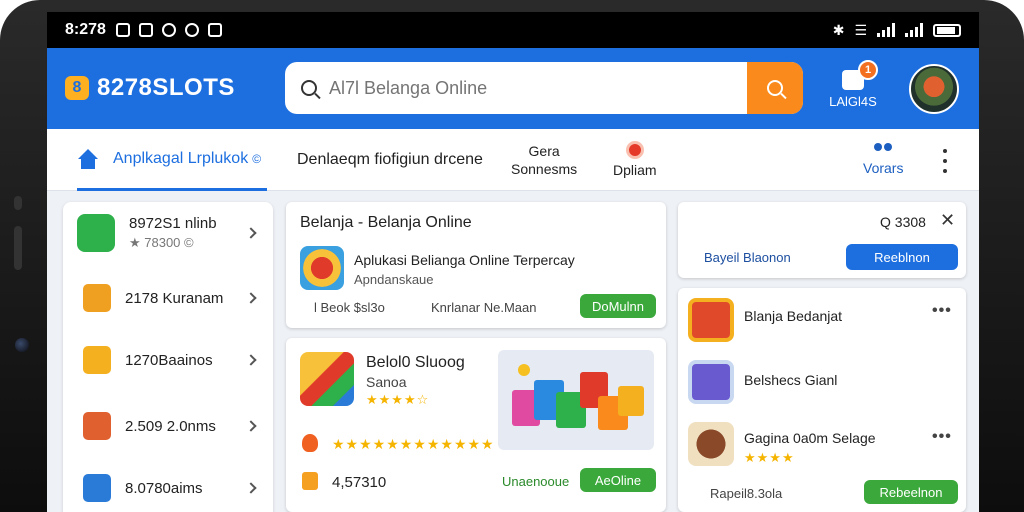 Image resolution: width=1024 pixels, height=512 pixels. Describe the element at coordinates (769, 457) in the screenshot. I see `rating-stars: ★★★★` at that location.